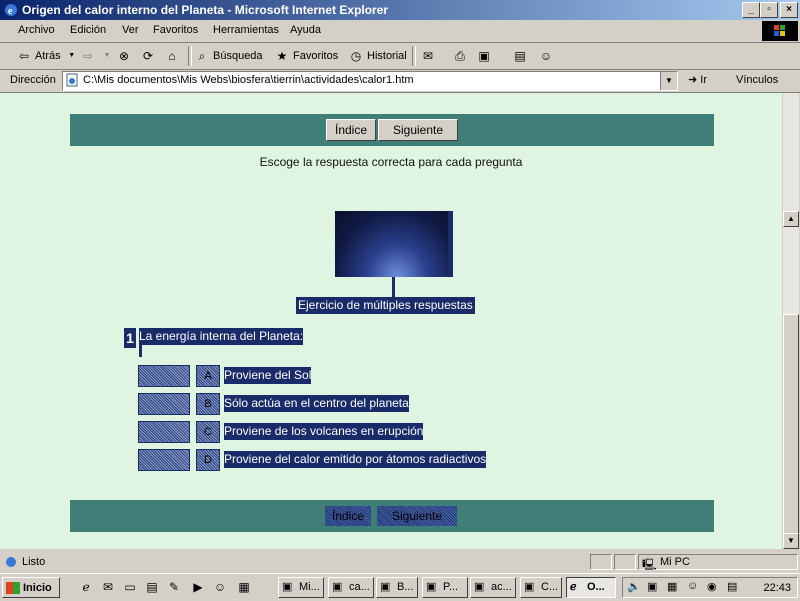 Image resolution: width=800 pixels, height=601 pixels. I want to click on tray-app-icon: ▤, so click(732, 586).